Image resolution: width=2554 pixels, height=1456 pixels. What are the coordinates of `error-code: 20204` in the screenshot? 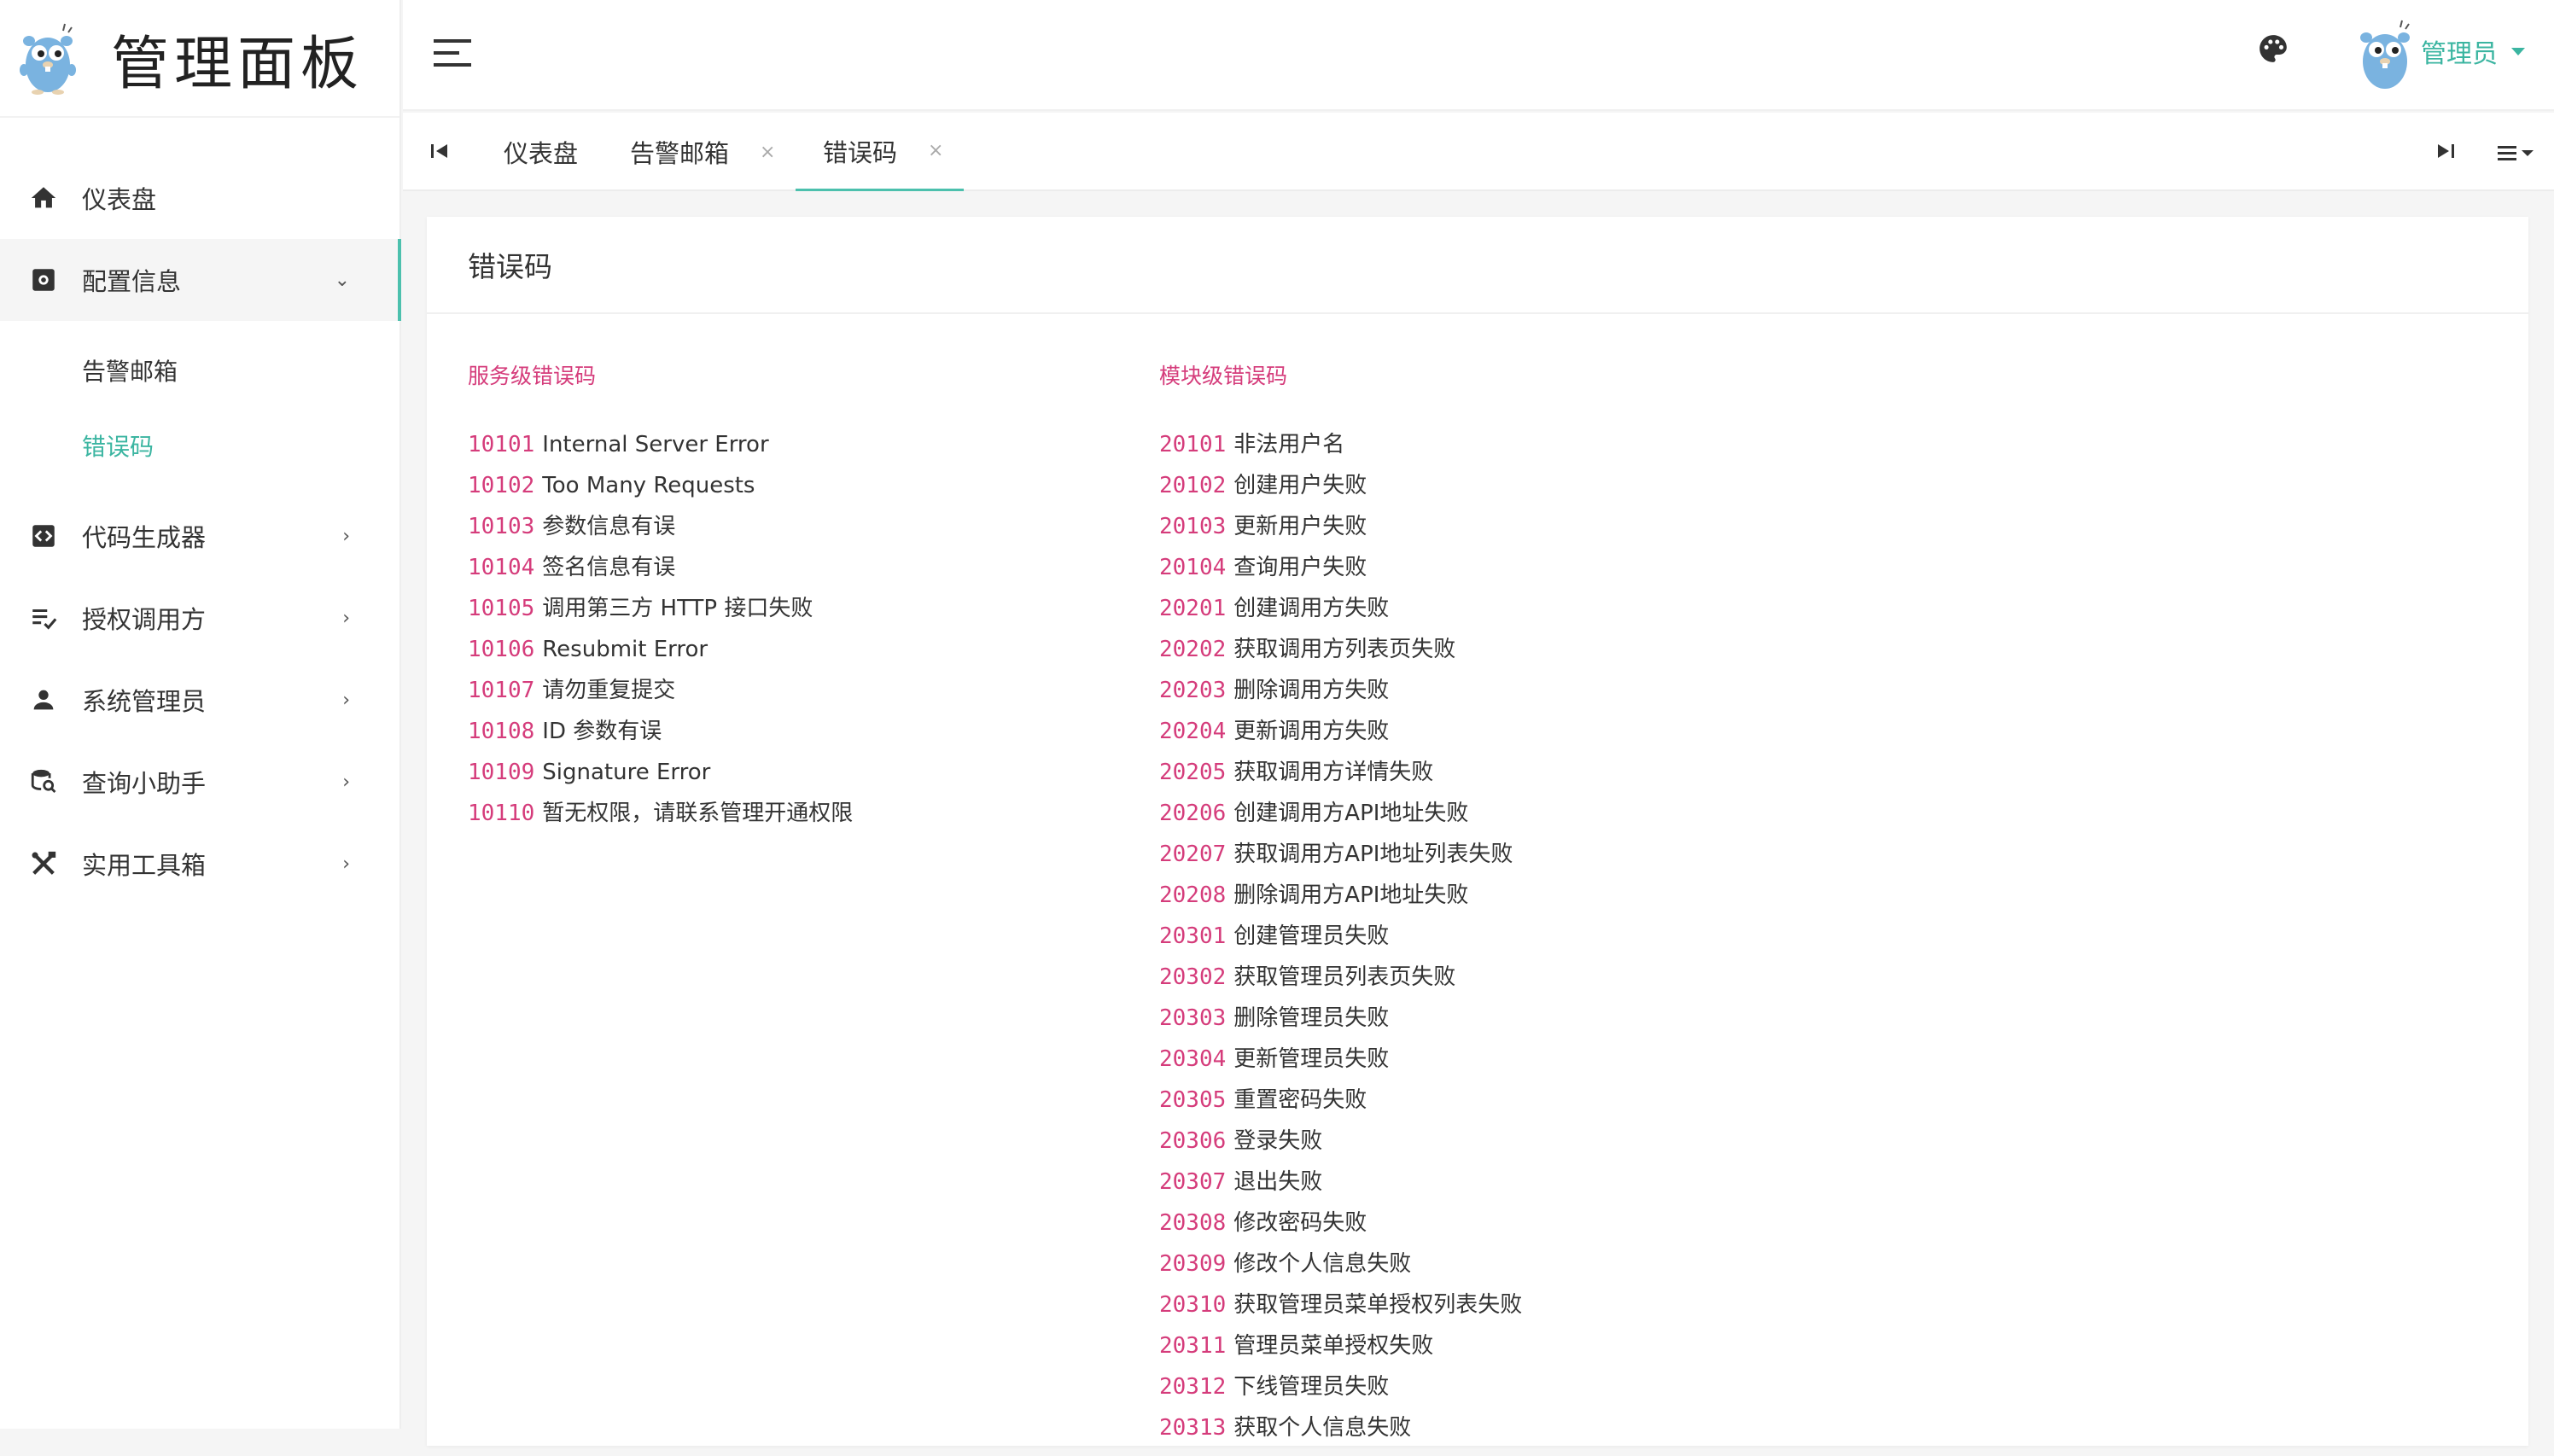 It's located at (1193, 731).